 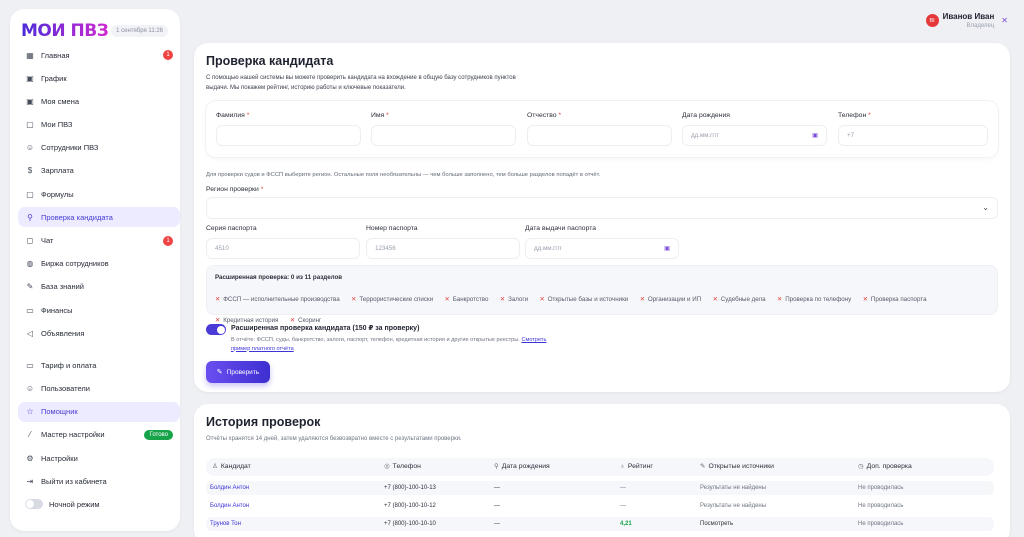 I want to click on cell-phone: +7 (800)-100-10-10, so click(x=410, y=524).